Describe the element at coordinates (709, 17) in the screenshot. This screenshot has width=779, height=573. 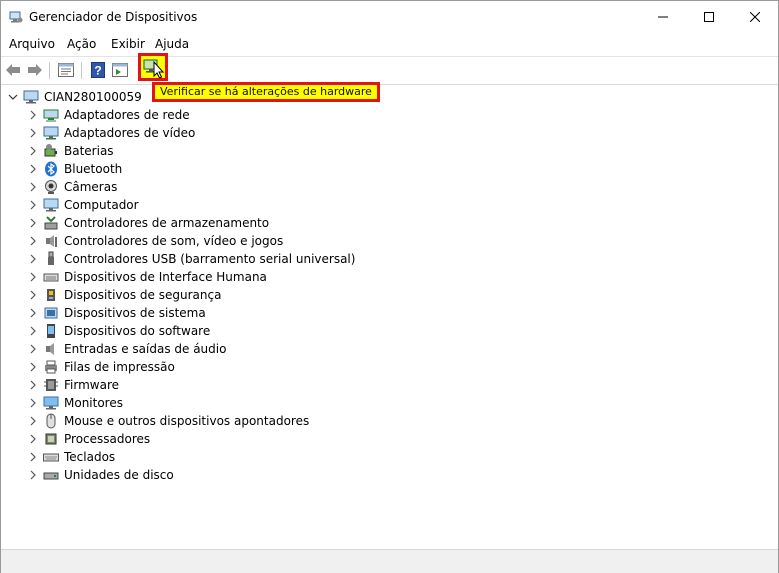
I see `maximize-button` at that location.